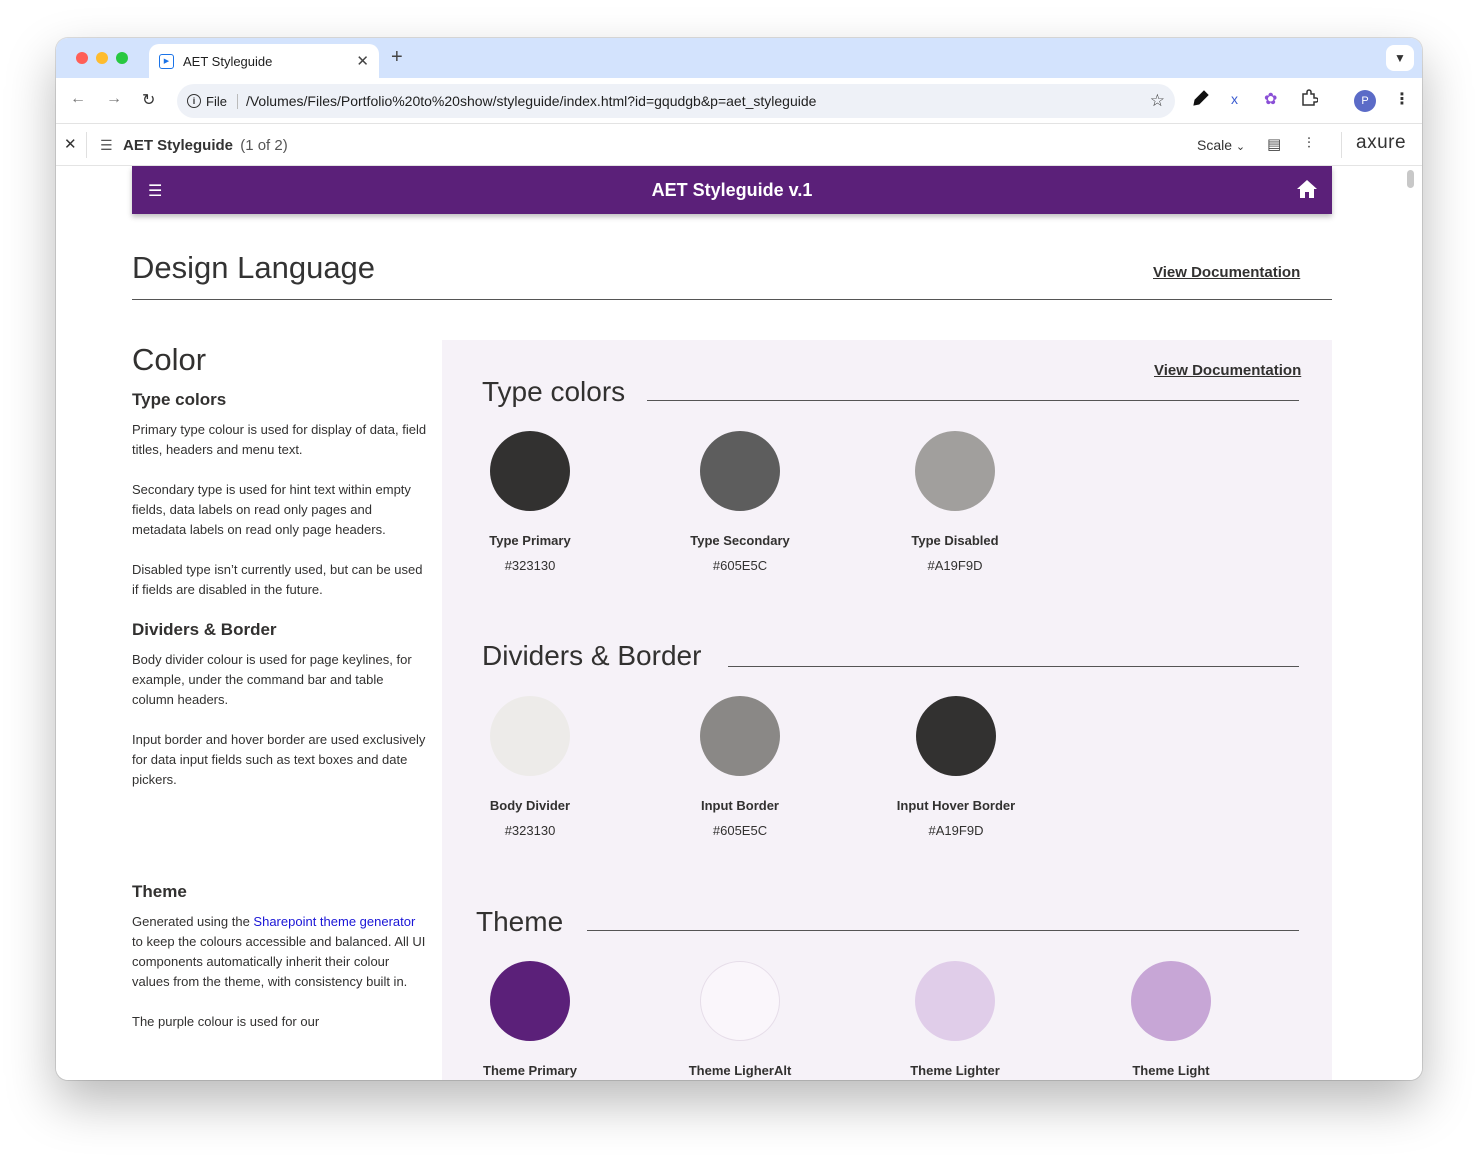 This screenshot has height=1155, width=1478. Describe the element at coordinates (1402, 99) in the screenshot. I see `more-menu-icon: ⋮` at that location.